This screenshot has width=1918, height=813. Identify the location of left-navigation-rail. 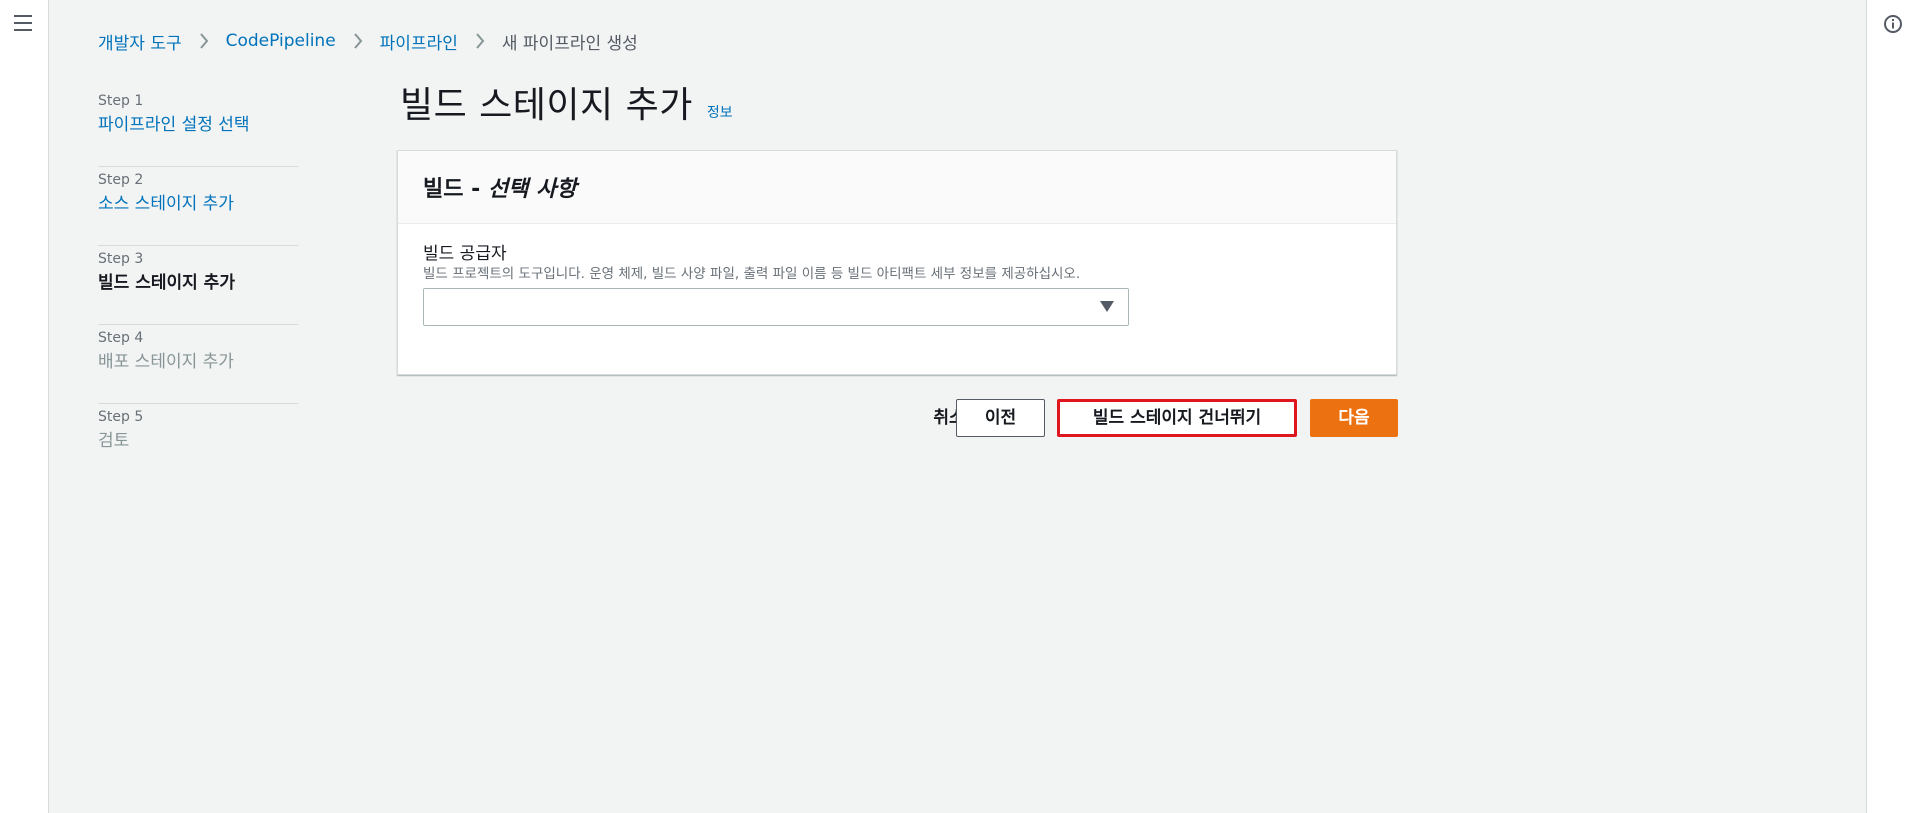
(24, 406).